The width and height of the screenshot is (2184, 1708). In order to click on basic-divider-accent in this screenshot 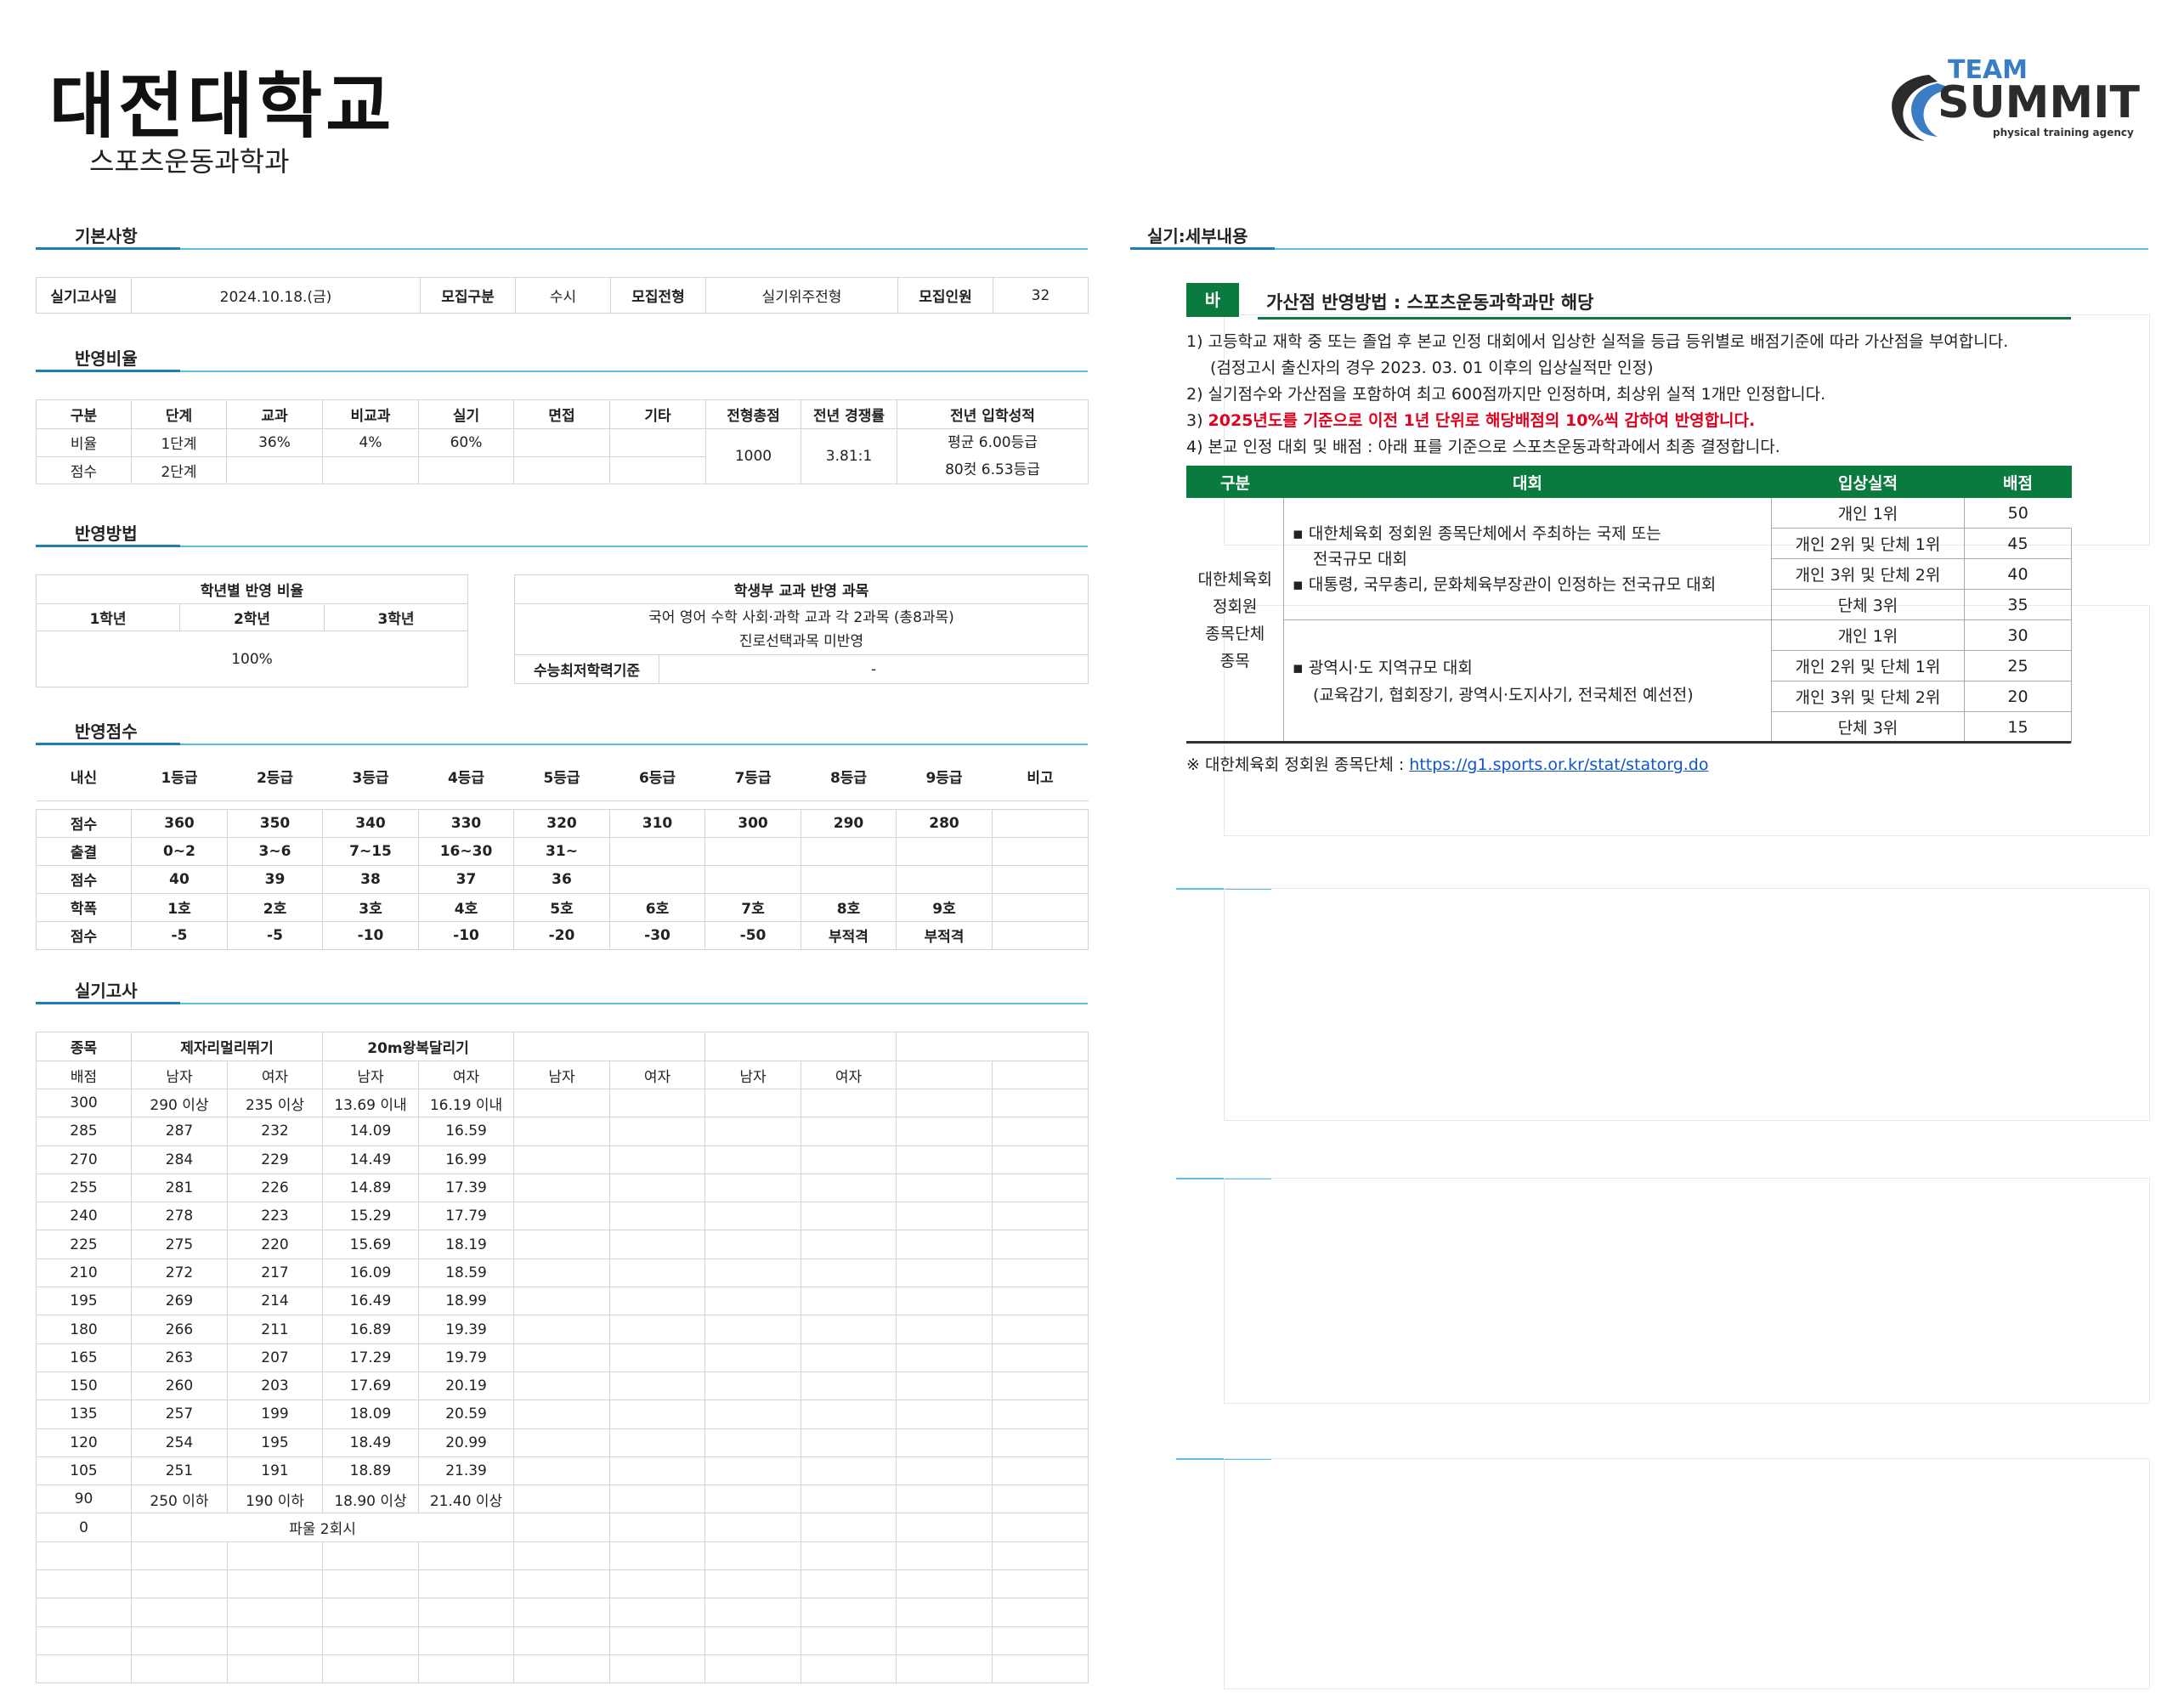, I will do `click(108, 249)`.